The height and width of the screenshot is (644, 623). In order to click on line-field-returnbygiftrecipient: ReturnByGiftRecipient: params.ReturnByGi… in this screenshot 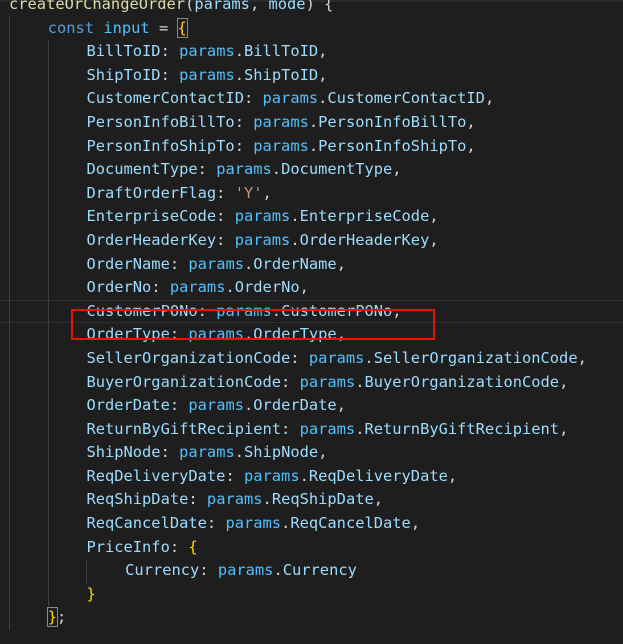, I will do `click(311, 429)`.